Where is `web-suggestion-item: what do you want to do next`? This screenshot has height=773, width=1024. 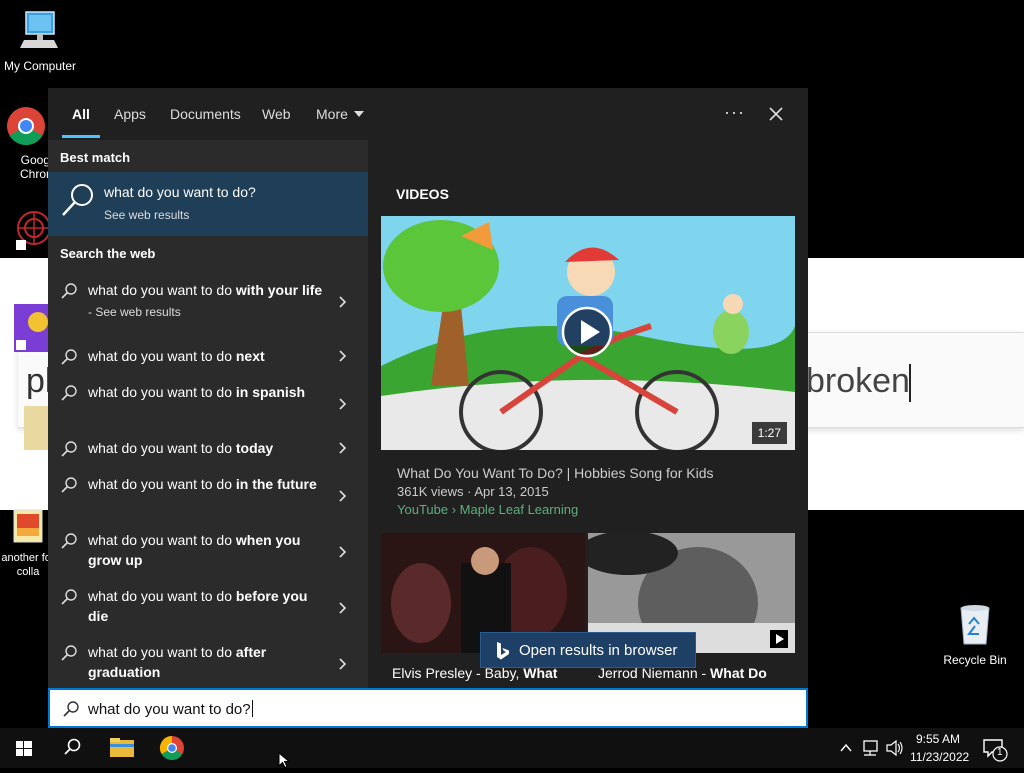 web-suggestion-item: what do you want to do next is located at coordinates (208, 356).